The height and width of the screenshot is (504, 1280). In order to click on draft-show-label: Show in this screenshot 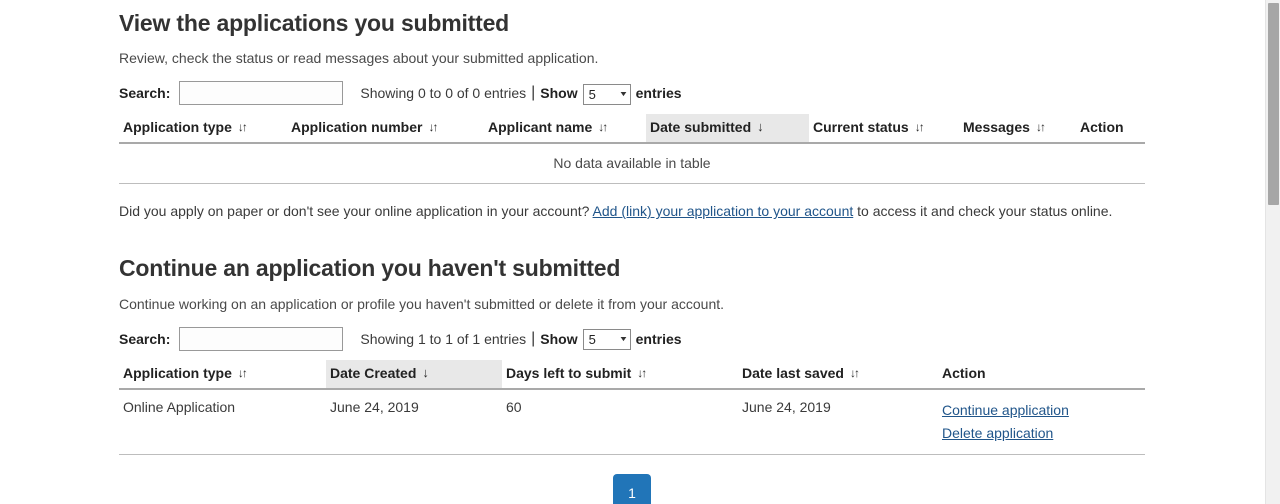, I will do `click(559, 338)`.